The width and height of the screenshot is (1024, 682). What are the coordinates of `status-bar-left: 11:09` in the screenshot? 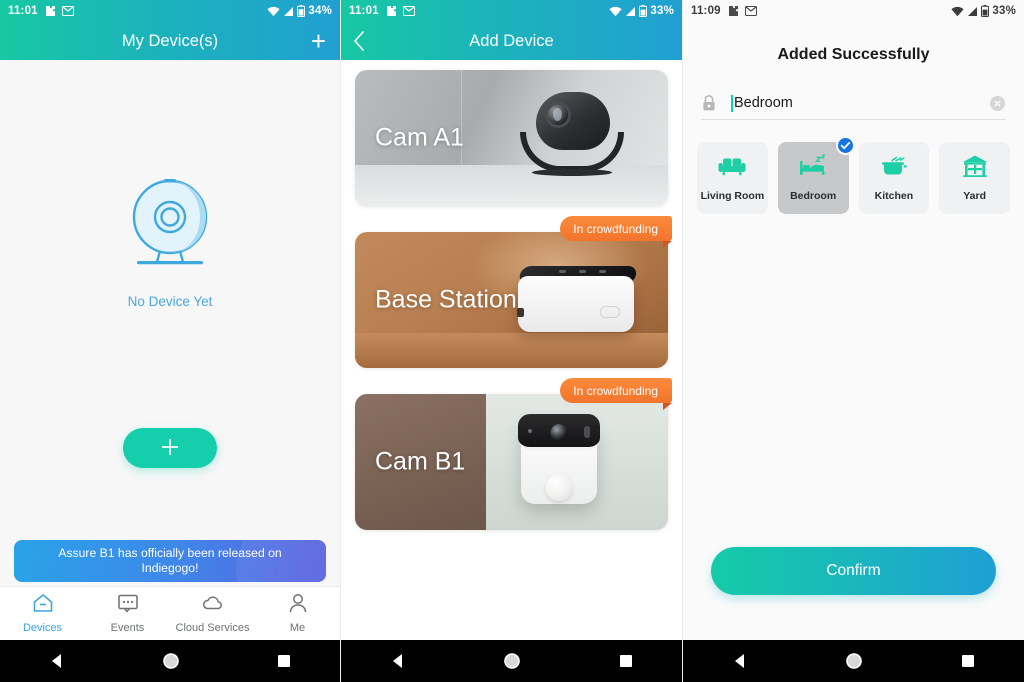 It's located at (724, 11).